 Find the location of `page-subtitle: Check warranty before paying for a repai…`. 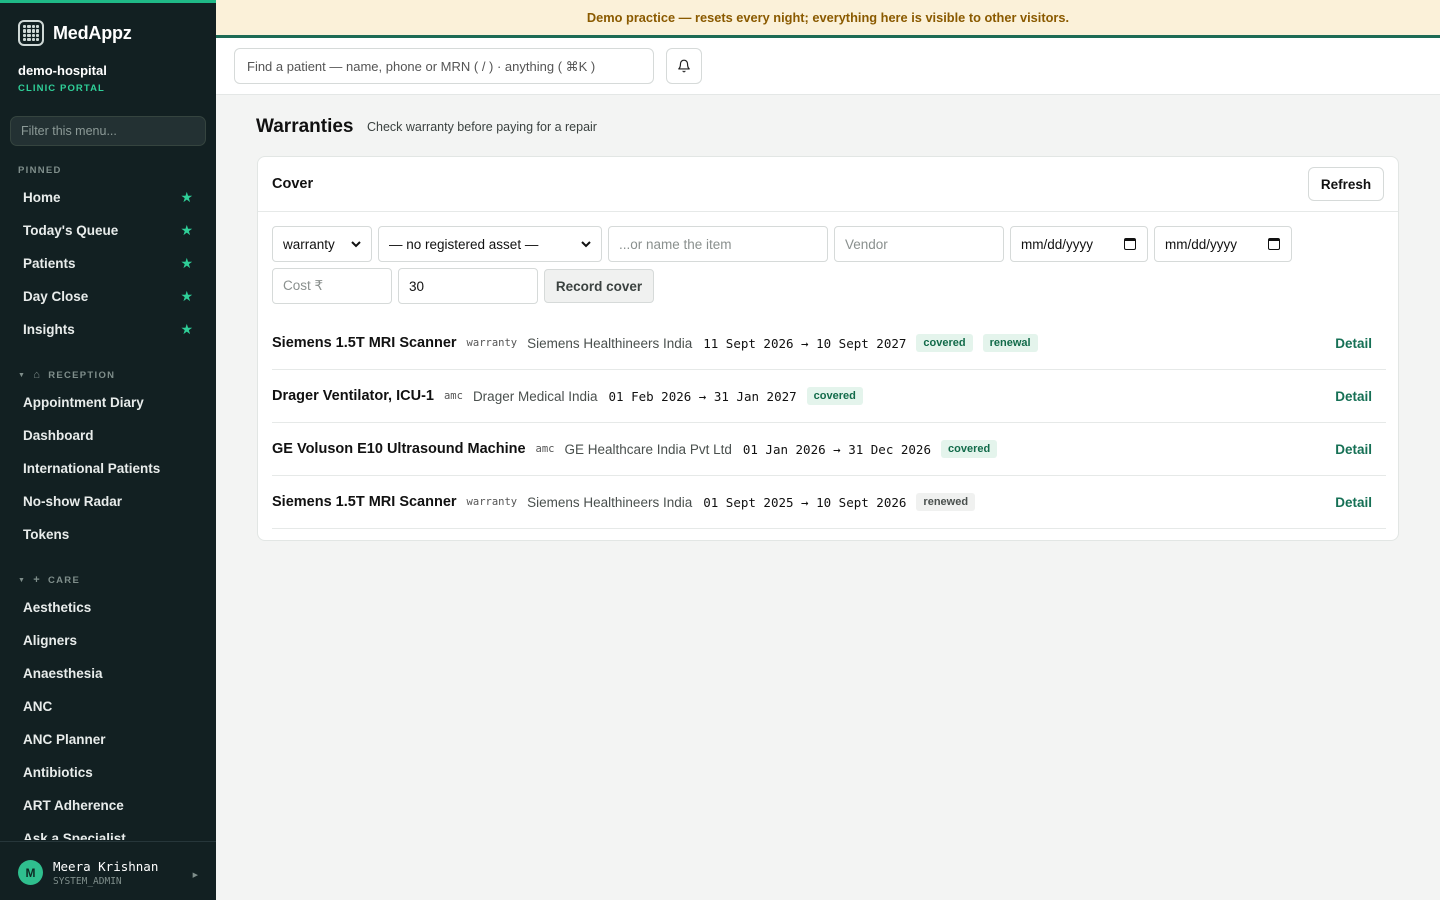

page-subtitle: Check warranty before paying for a repai… is located at coordinates (482, 127).